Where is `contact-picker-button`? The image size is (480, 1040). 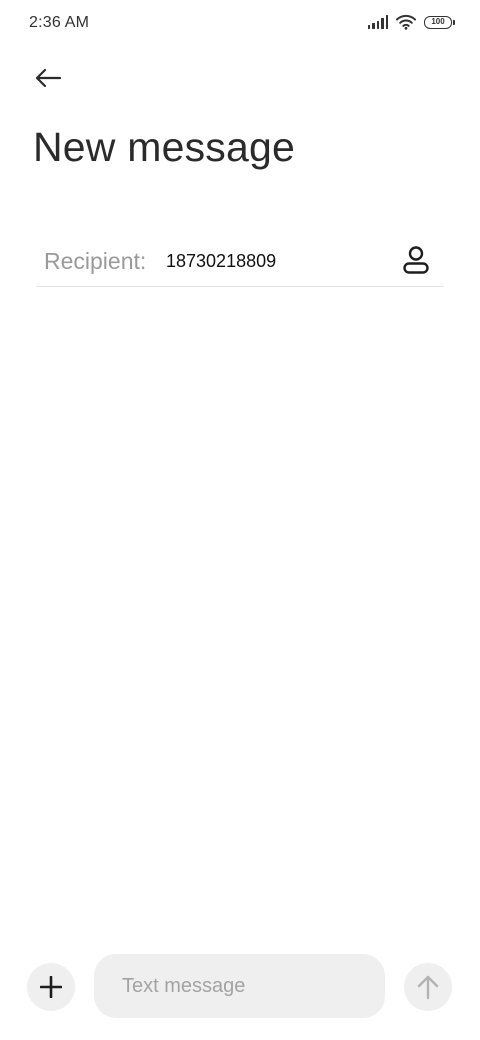
contact-picker-button is located at coordinates (416, 260).